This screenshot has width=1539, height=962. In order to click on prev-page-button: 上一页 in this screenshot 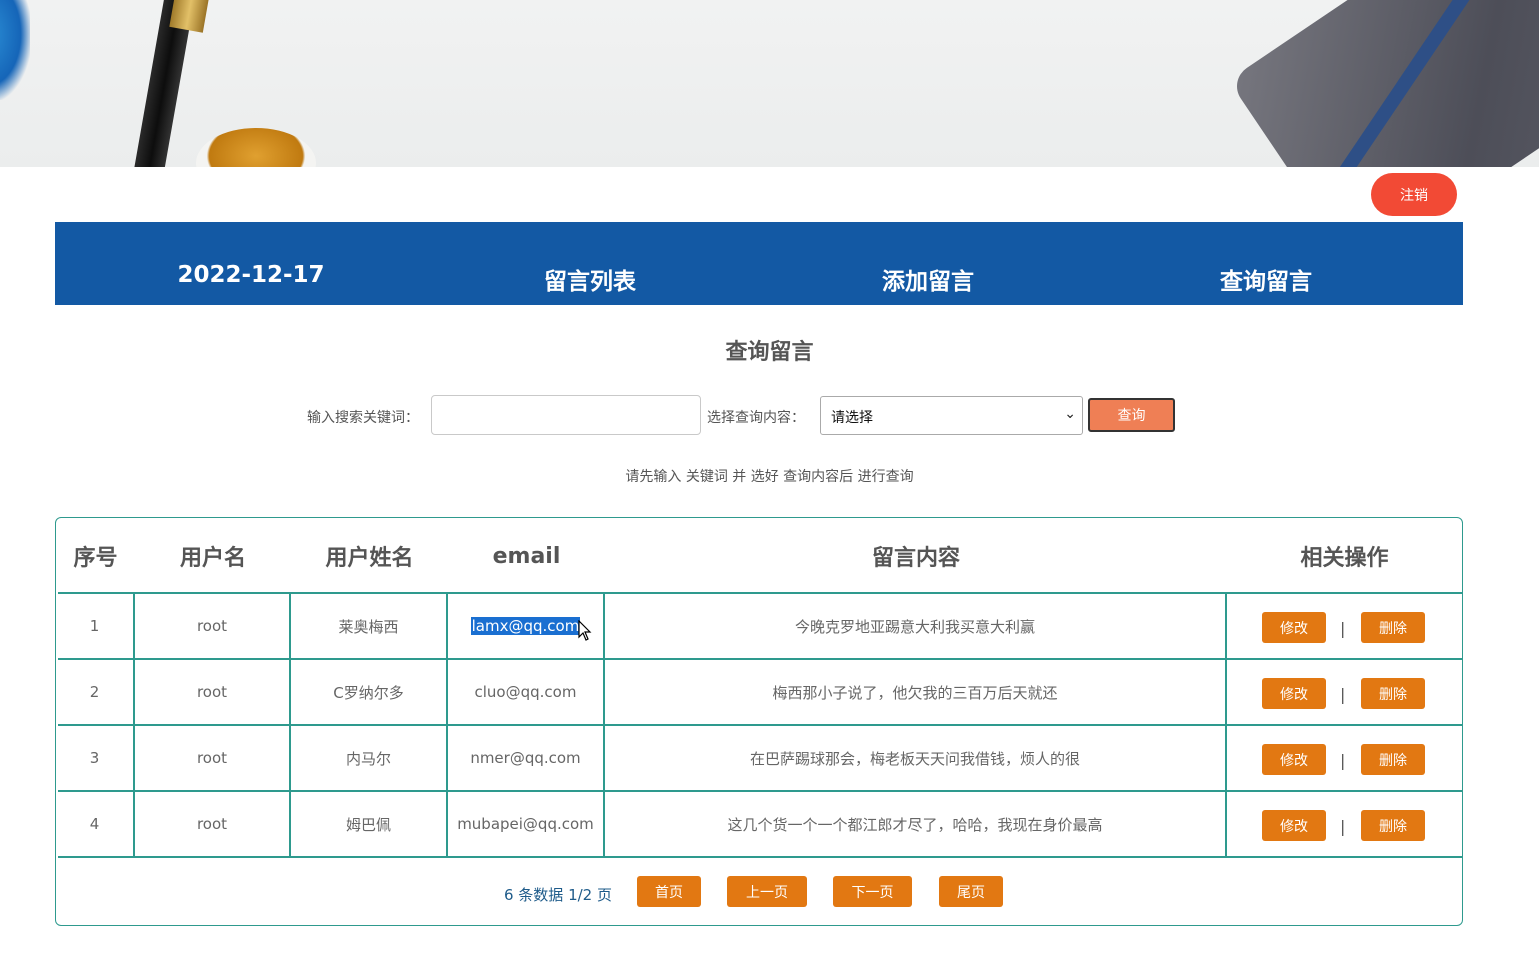, I will do `click(767, 891)`.